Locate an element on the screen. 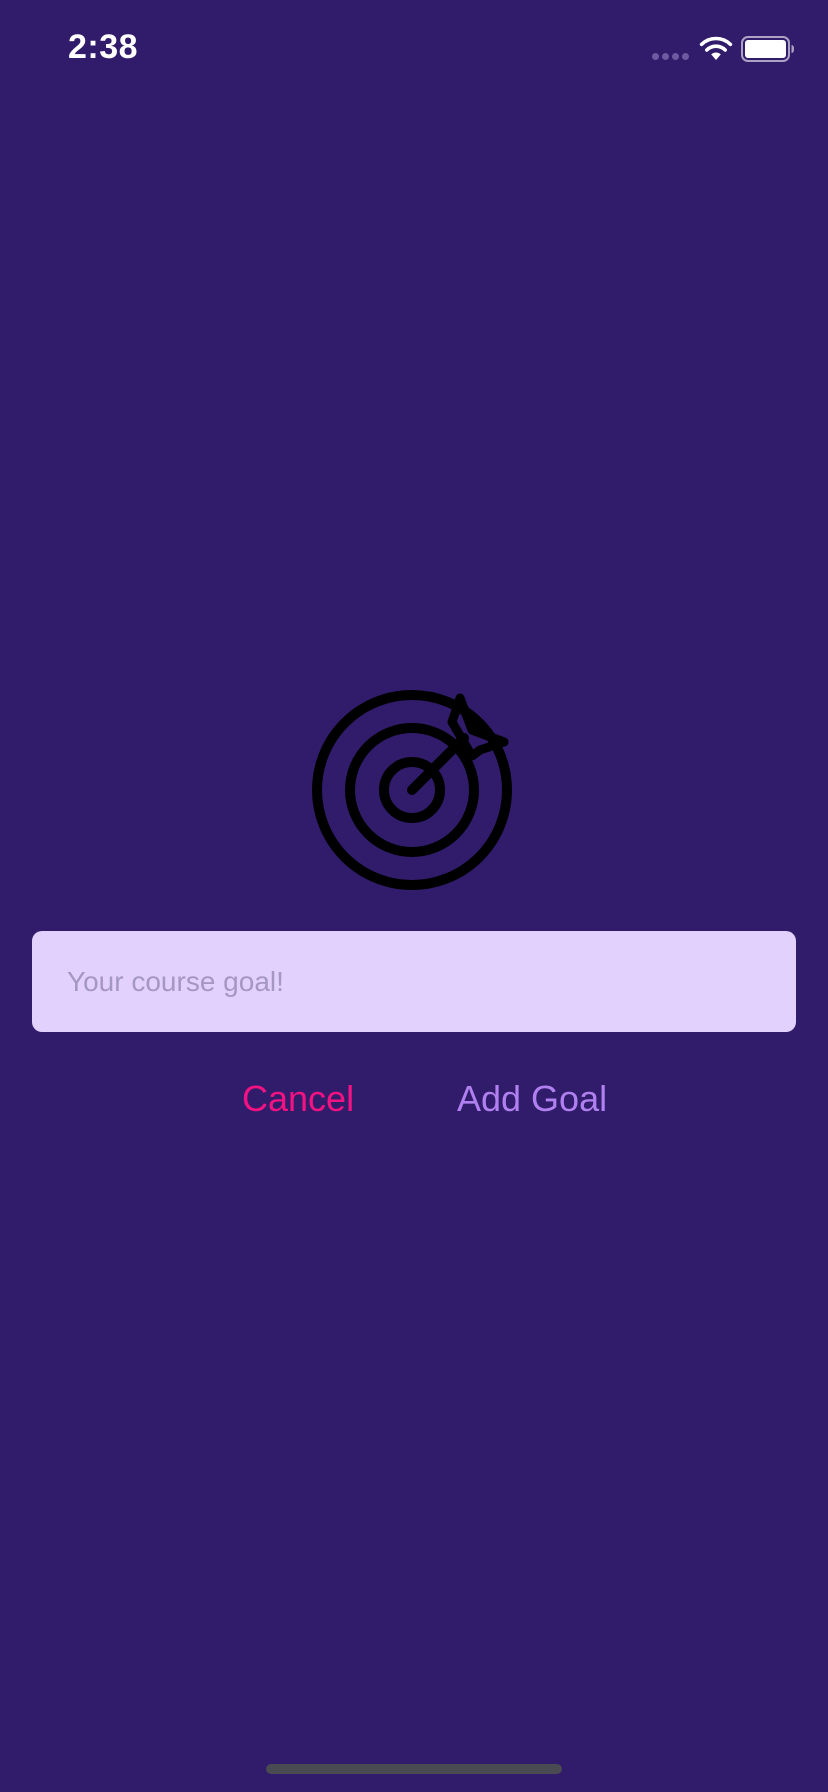  wifi-icon is located at coordinates (716, 48).